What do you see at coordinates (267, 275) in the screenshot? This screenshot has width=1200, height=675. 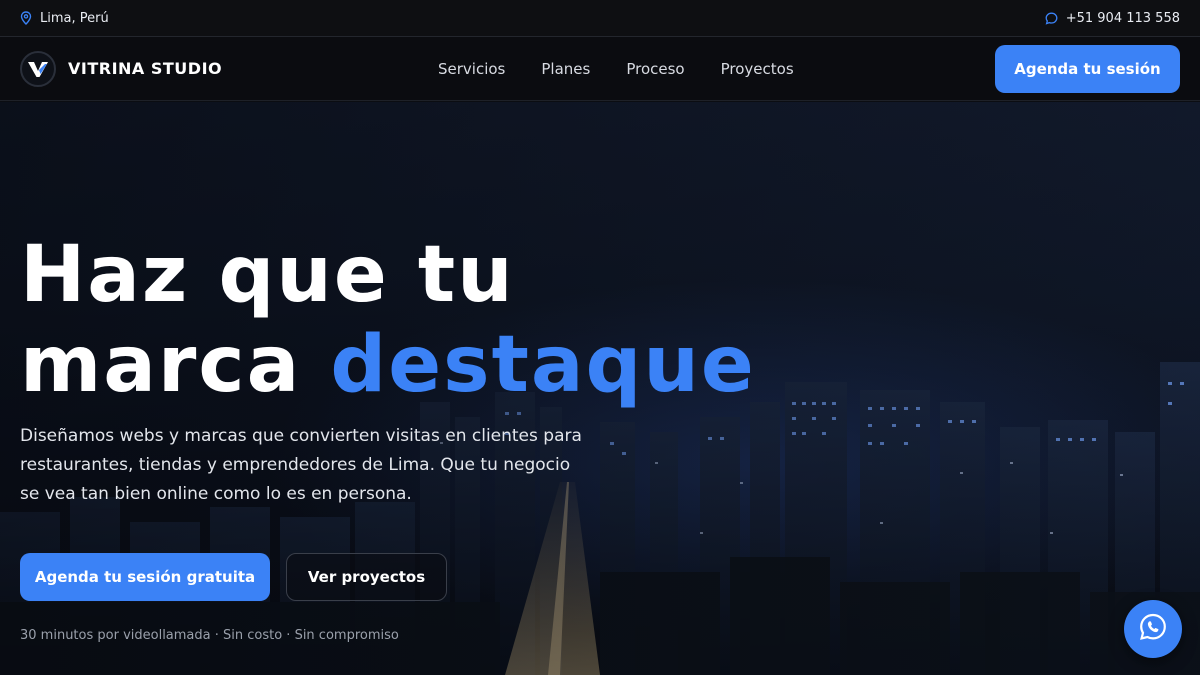 I see `headline-line-1: Haz que tu` at bounding box center [267, 275].